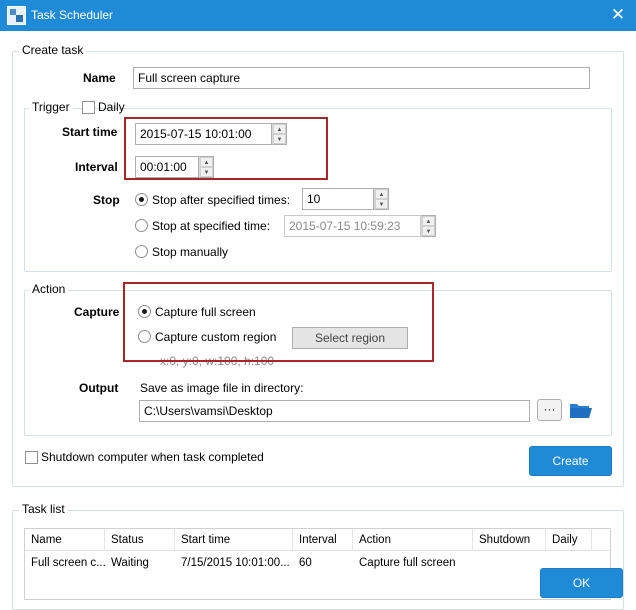 The height and width of the screenshot is (610, 636). What do you see at coordinates (130, 563) in the screenshot?
I see `cell-status: Waiting` at bounding box center [130, 563].